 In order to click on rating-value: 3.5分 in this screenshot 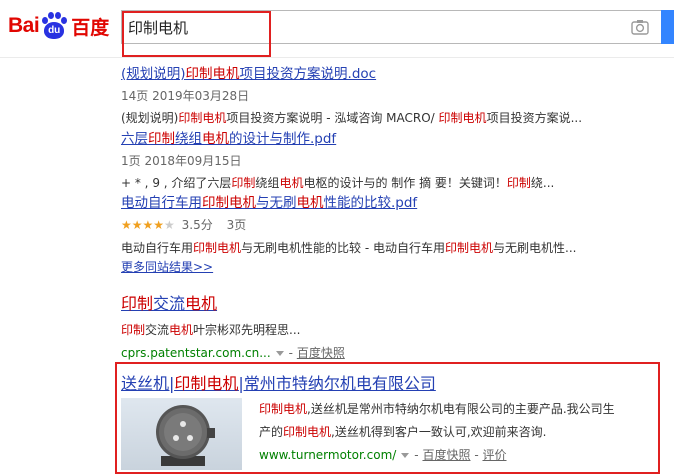, I will do `click(197, 225)`.